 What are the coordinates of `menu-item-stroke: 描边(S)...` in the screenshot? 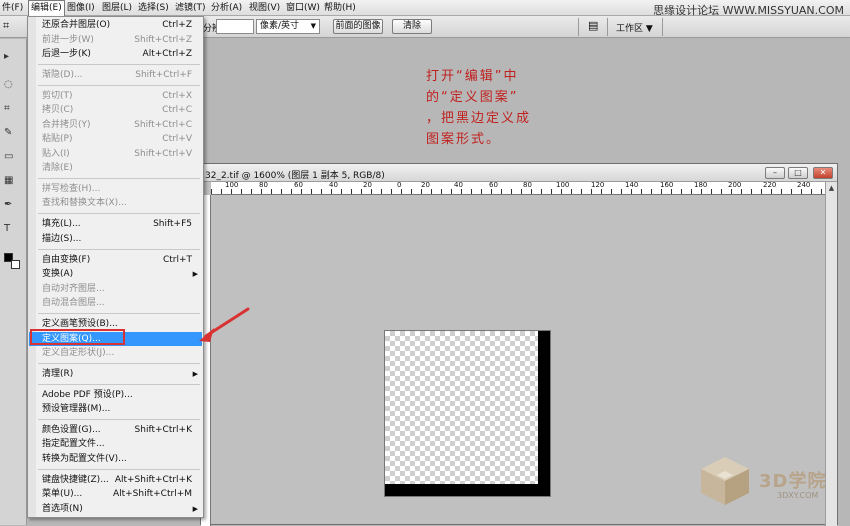 It's located at (115, 239).